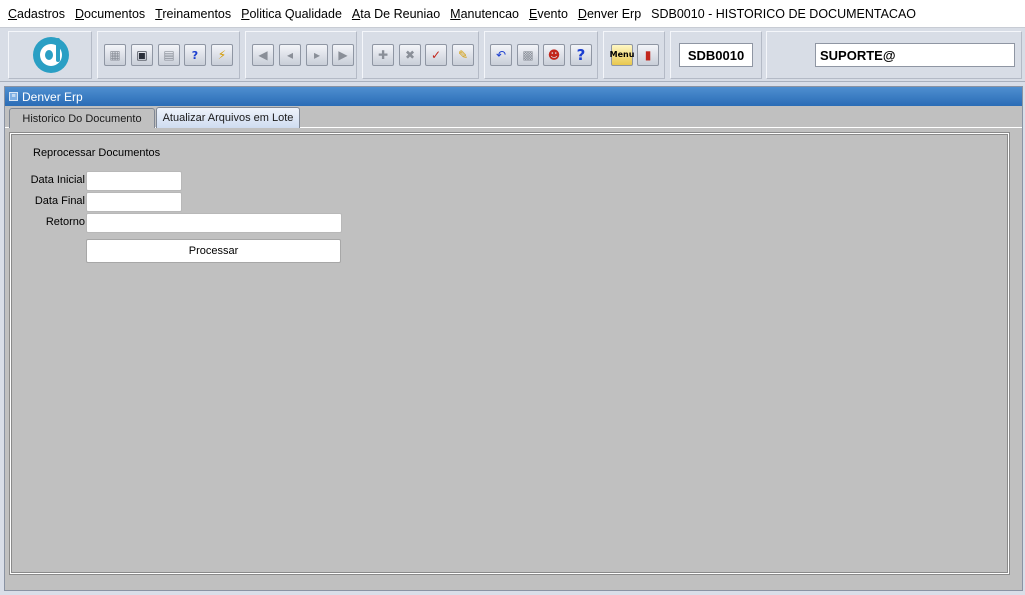  Describe the element at coordinates (195, 55) in the screenshot. I see `query-icon: ?` at that location.